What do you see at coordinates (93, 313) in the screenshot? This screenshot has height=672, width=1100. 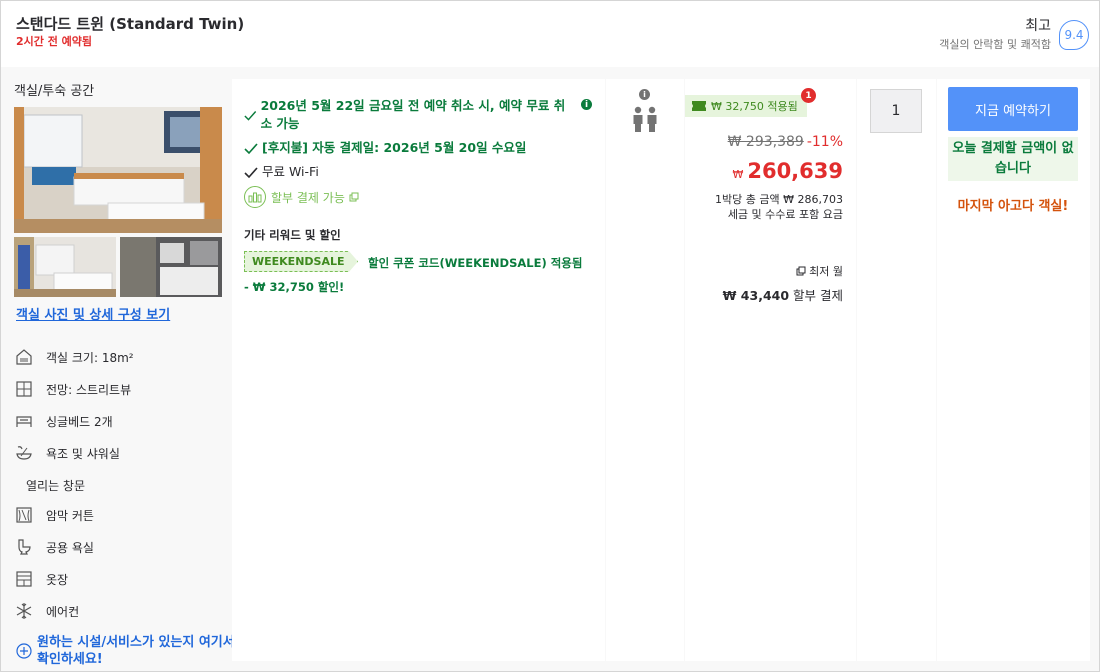 I see `room-photos-link: 객실 사진 및 상세 구성 보기` at bounding box center [93, 313].